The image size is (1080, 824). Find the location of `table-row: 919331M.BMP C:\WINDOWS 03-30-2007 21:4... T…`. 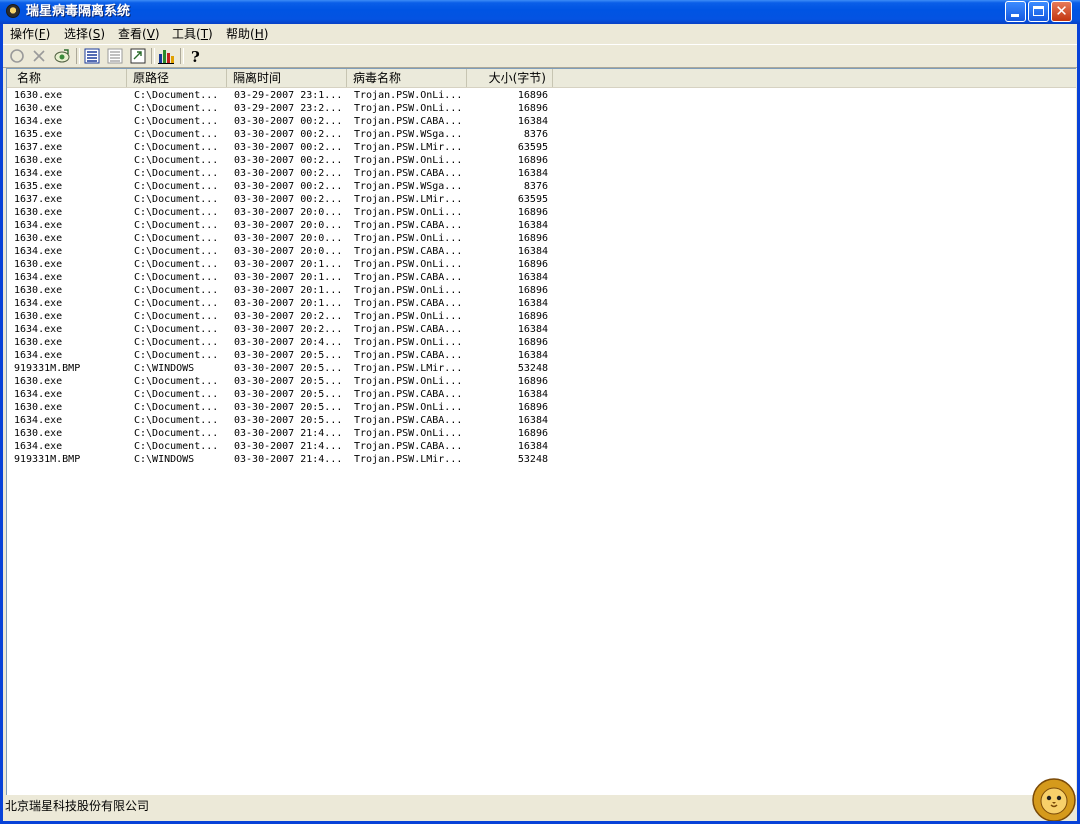

table-row: 919331M.BMP C:\WINDOWS 03-30-2007 21:4... T… is located at coordinates (541, 459).